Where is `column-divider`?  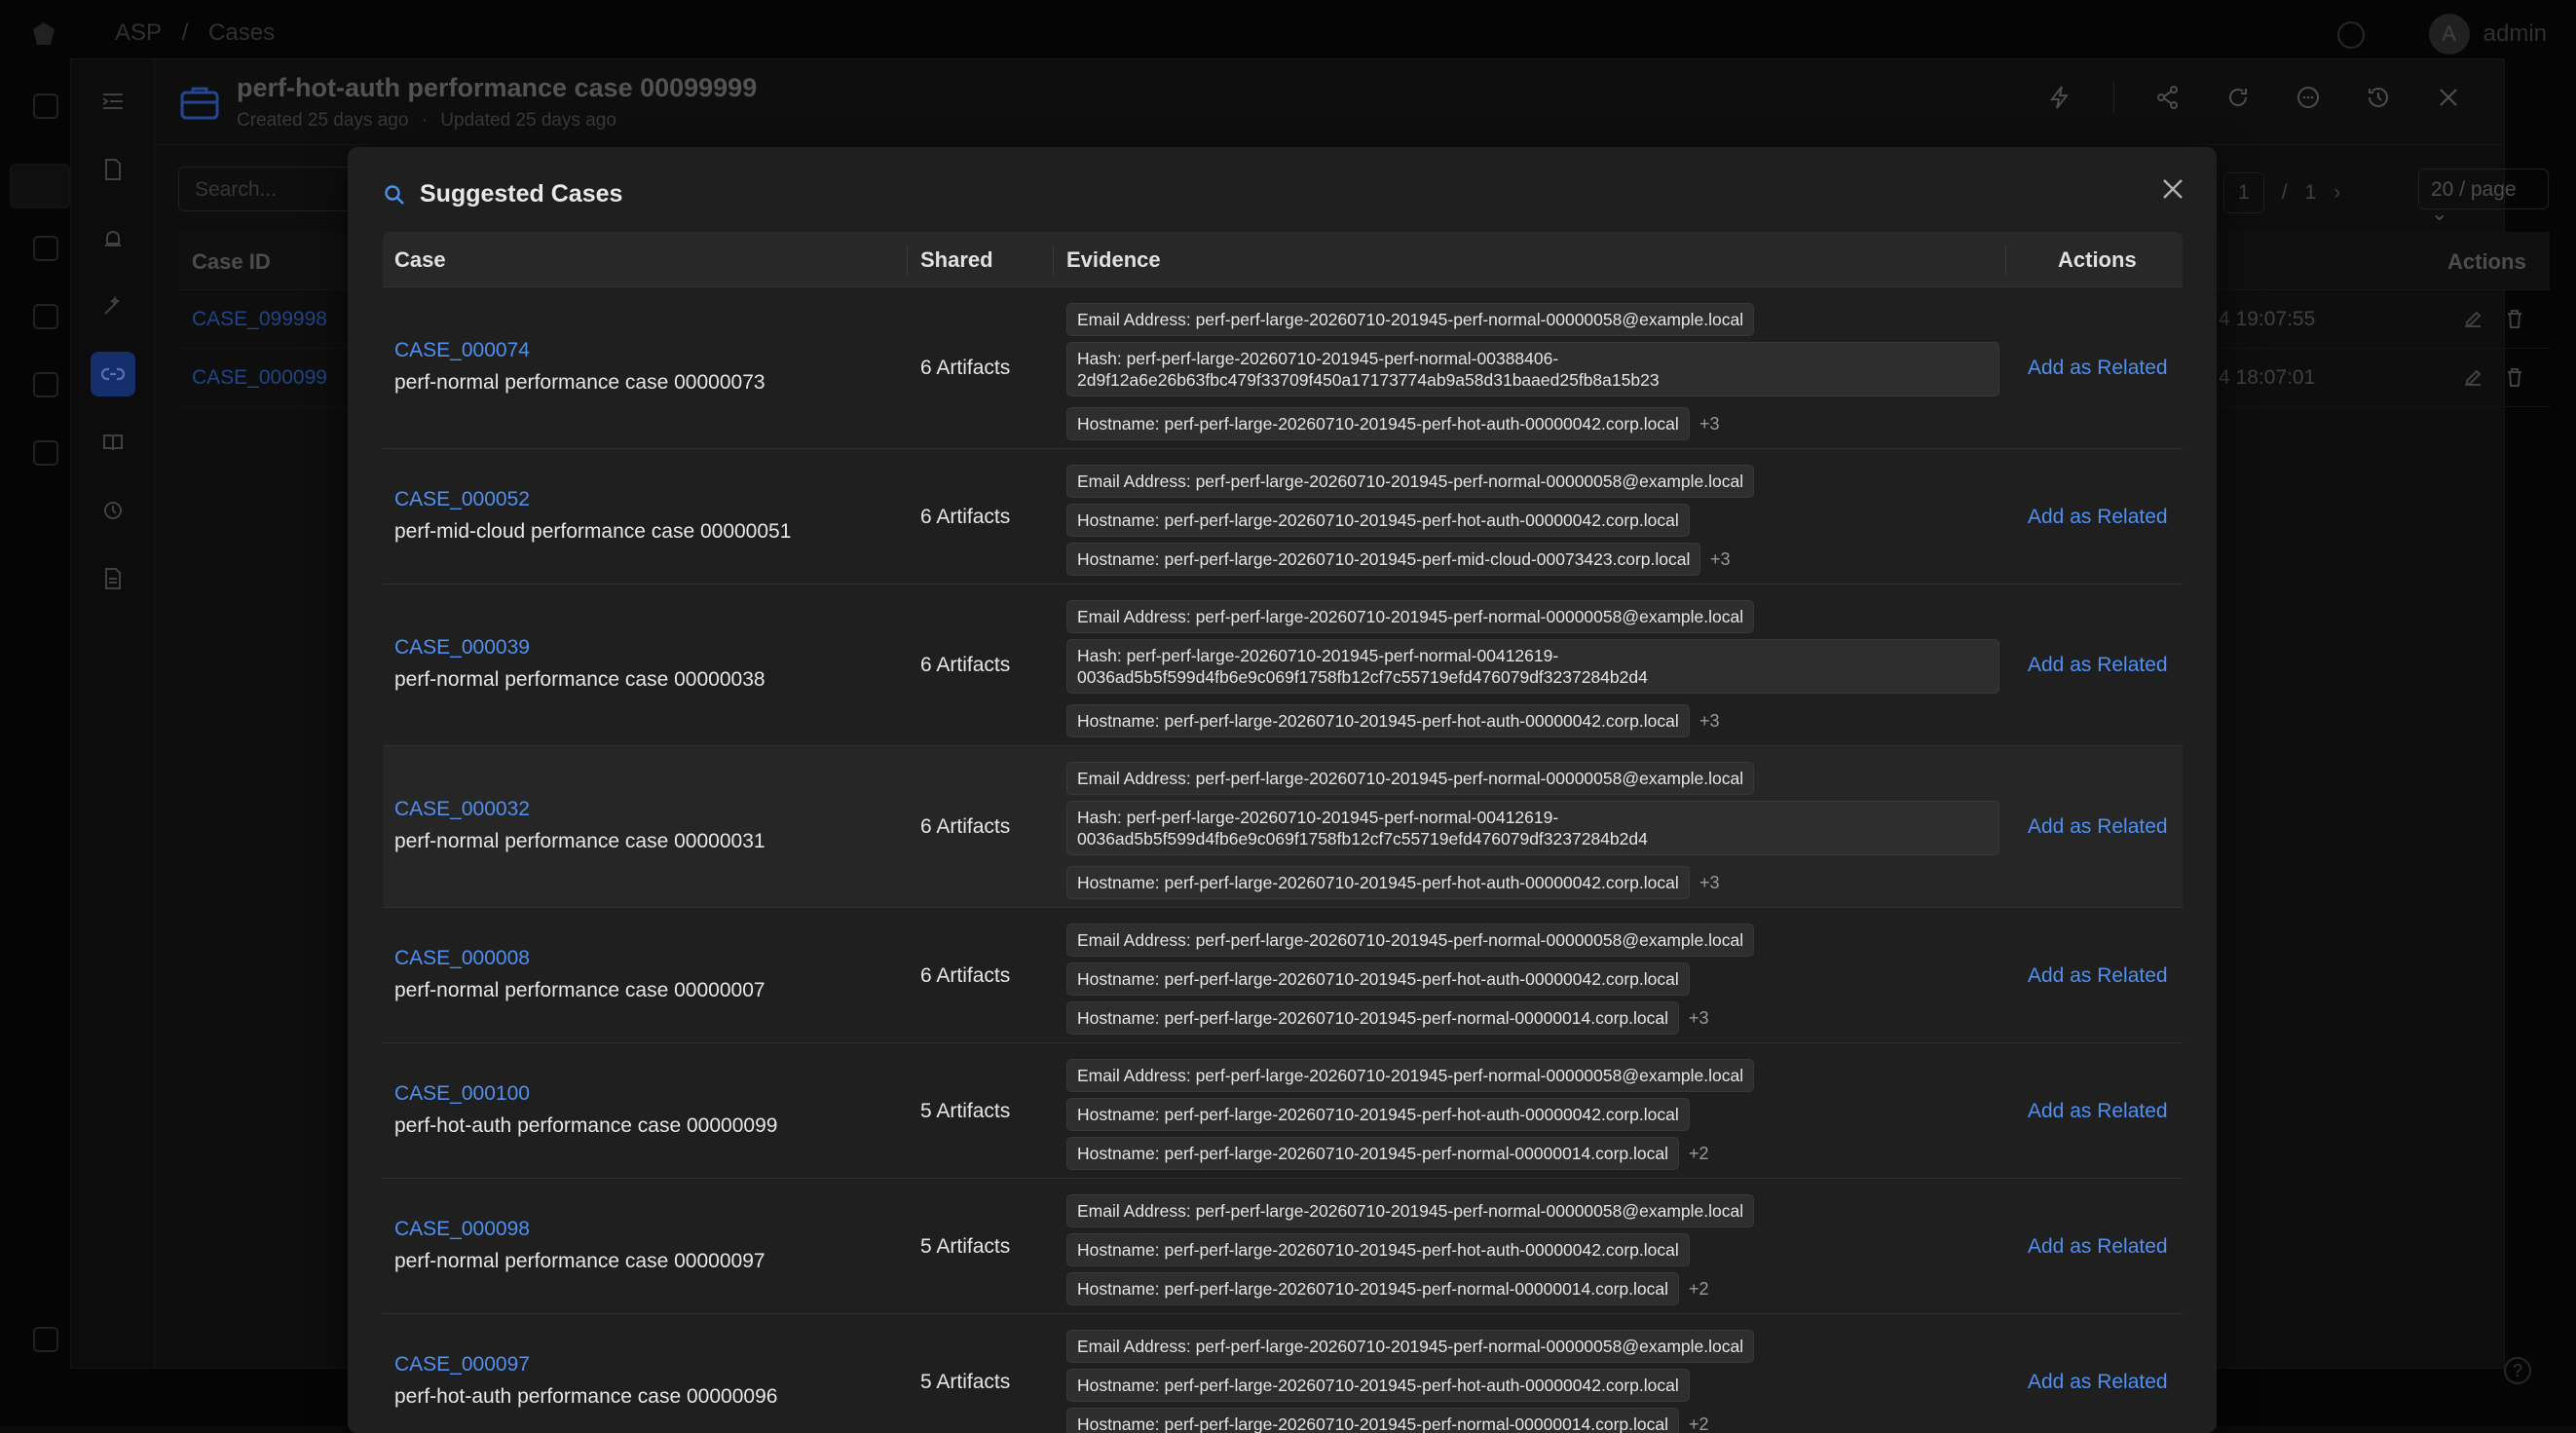 column-divider is located at coordinates (1053, 260).